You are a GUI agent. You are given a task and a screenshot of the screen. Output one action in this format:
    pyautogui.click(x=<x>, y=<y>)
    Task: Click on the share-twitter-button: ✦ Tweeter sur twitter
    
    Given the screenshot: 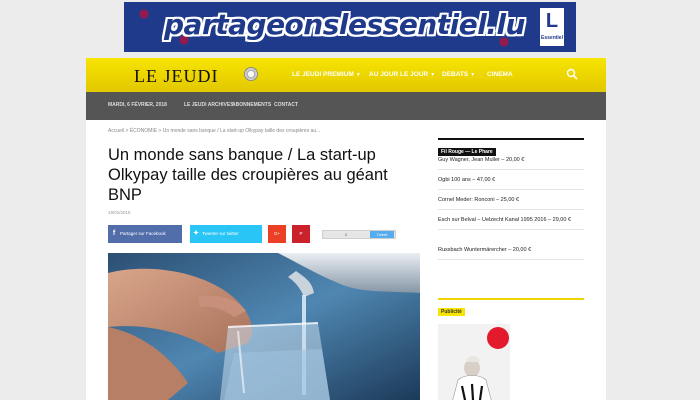 What is the action you would take?
    pyautogui.click(x=226, y=234)
    